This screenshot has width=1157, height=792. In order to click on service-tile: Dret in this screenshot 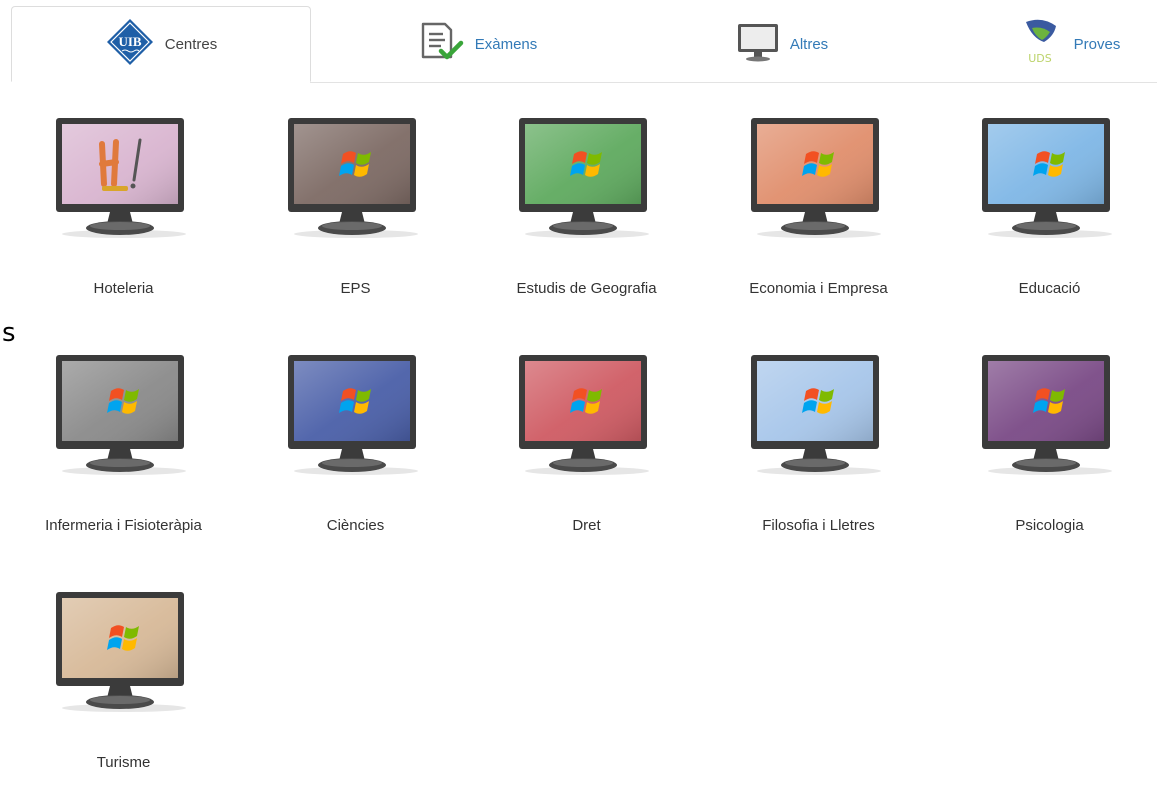, I will do `click(586, 455)`.